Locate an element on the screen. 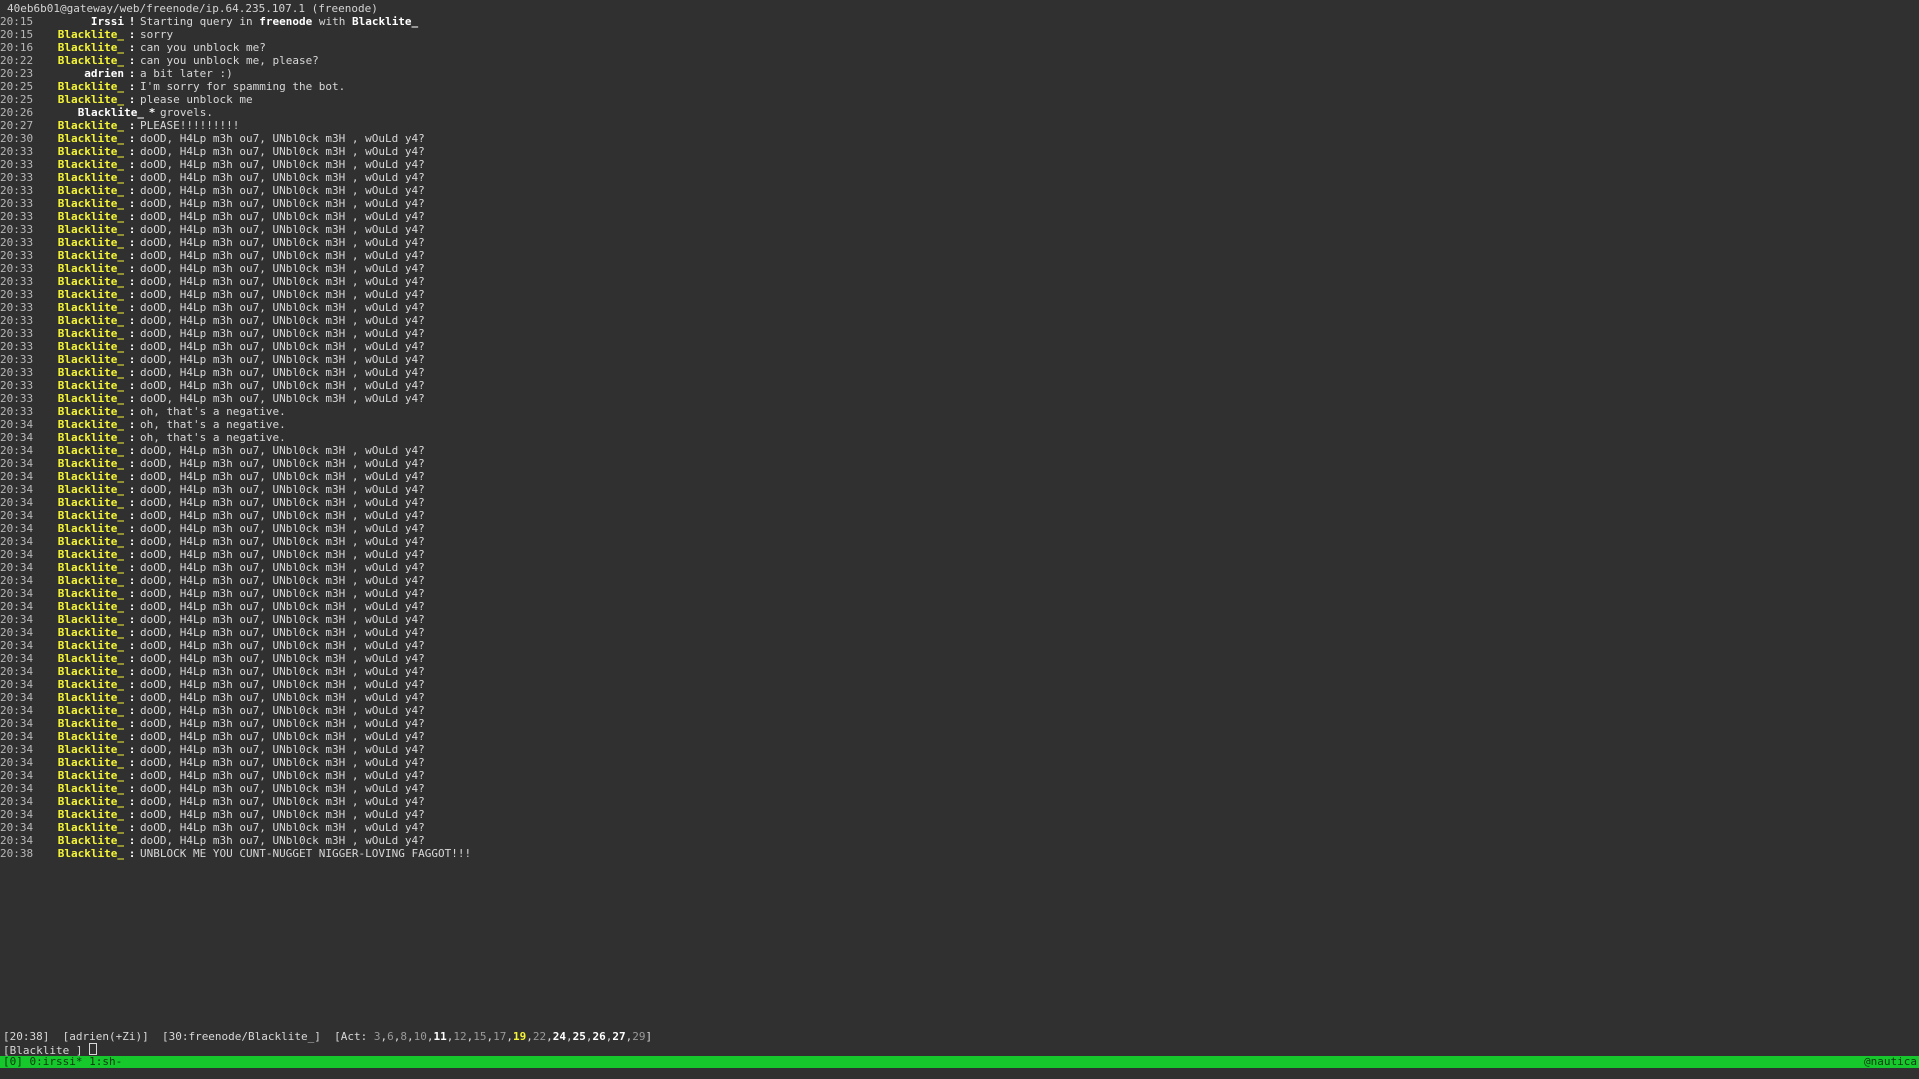 The width and height of the screenshot is (1919, 1079). activity-window: 24 is located at coordinates (559, 1036).